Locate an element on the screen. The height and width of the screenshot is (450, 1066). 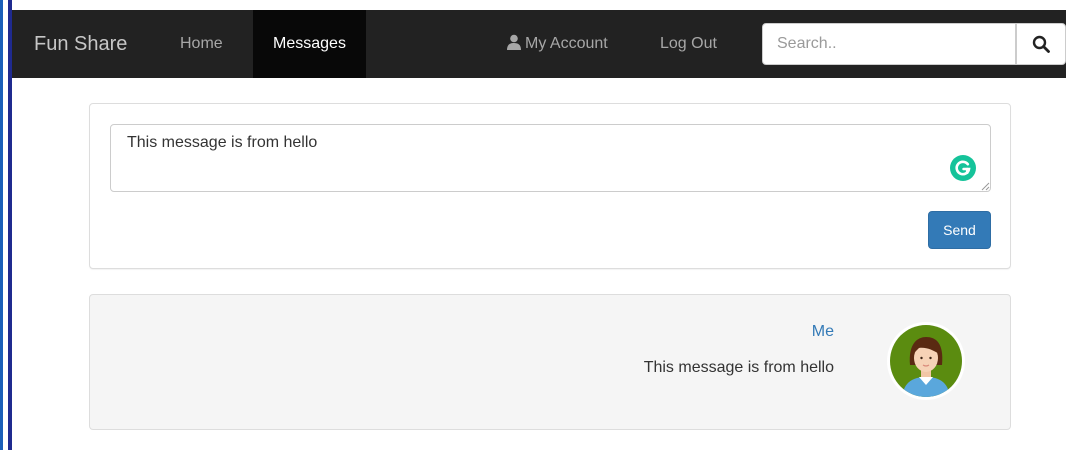
search-button is located at coordinates (1041, 44).